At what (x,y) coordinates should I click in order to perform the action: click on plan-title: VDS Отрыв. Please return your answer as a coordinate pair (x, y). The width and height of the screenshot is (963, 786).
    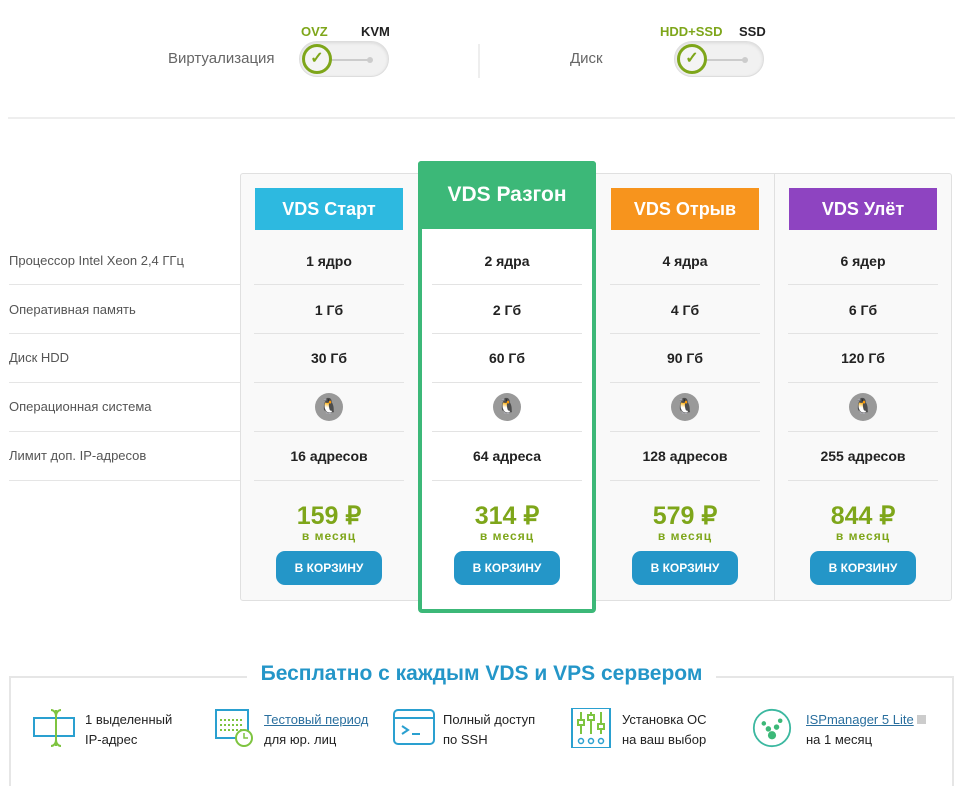
    Looking at the image, I should click on (685, 209).